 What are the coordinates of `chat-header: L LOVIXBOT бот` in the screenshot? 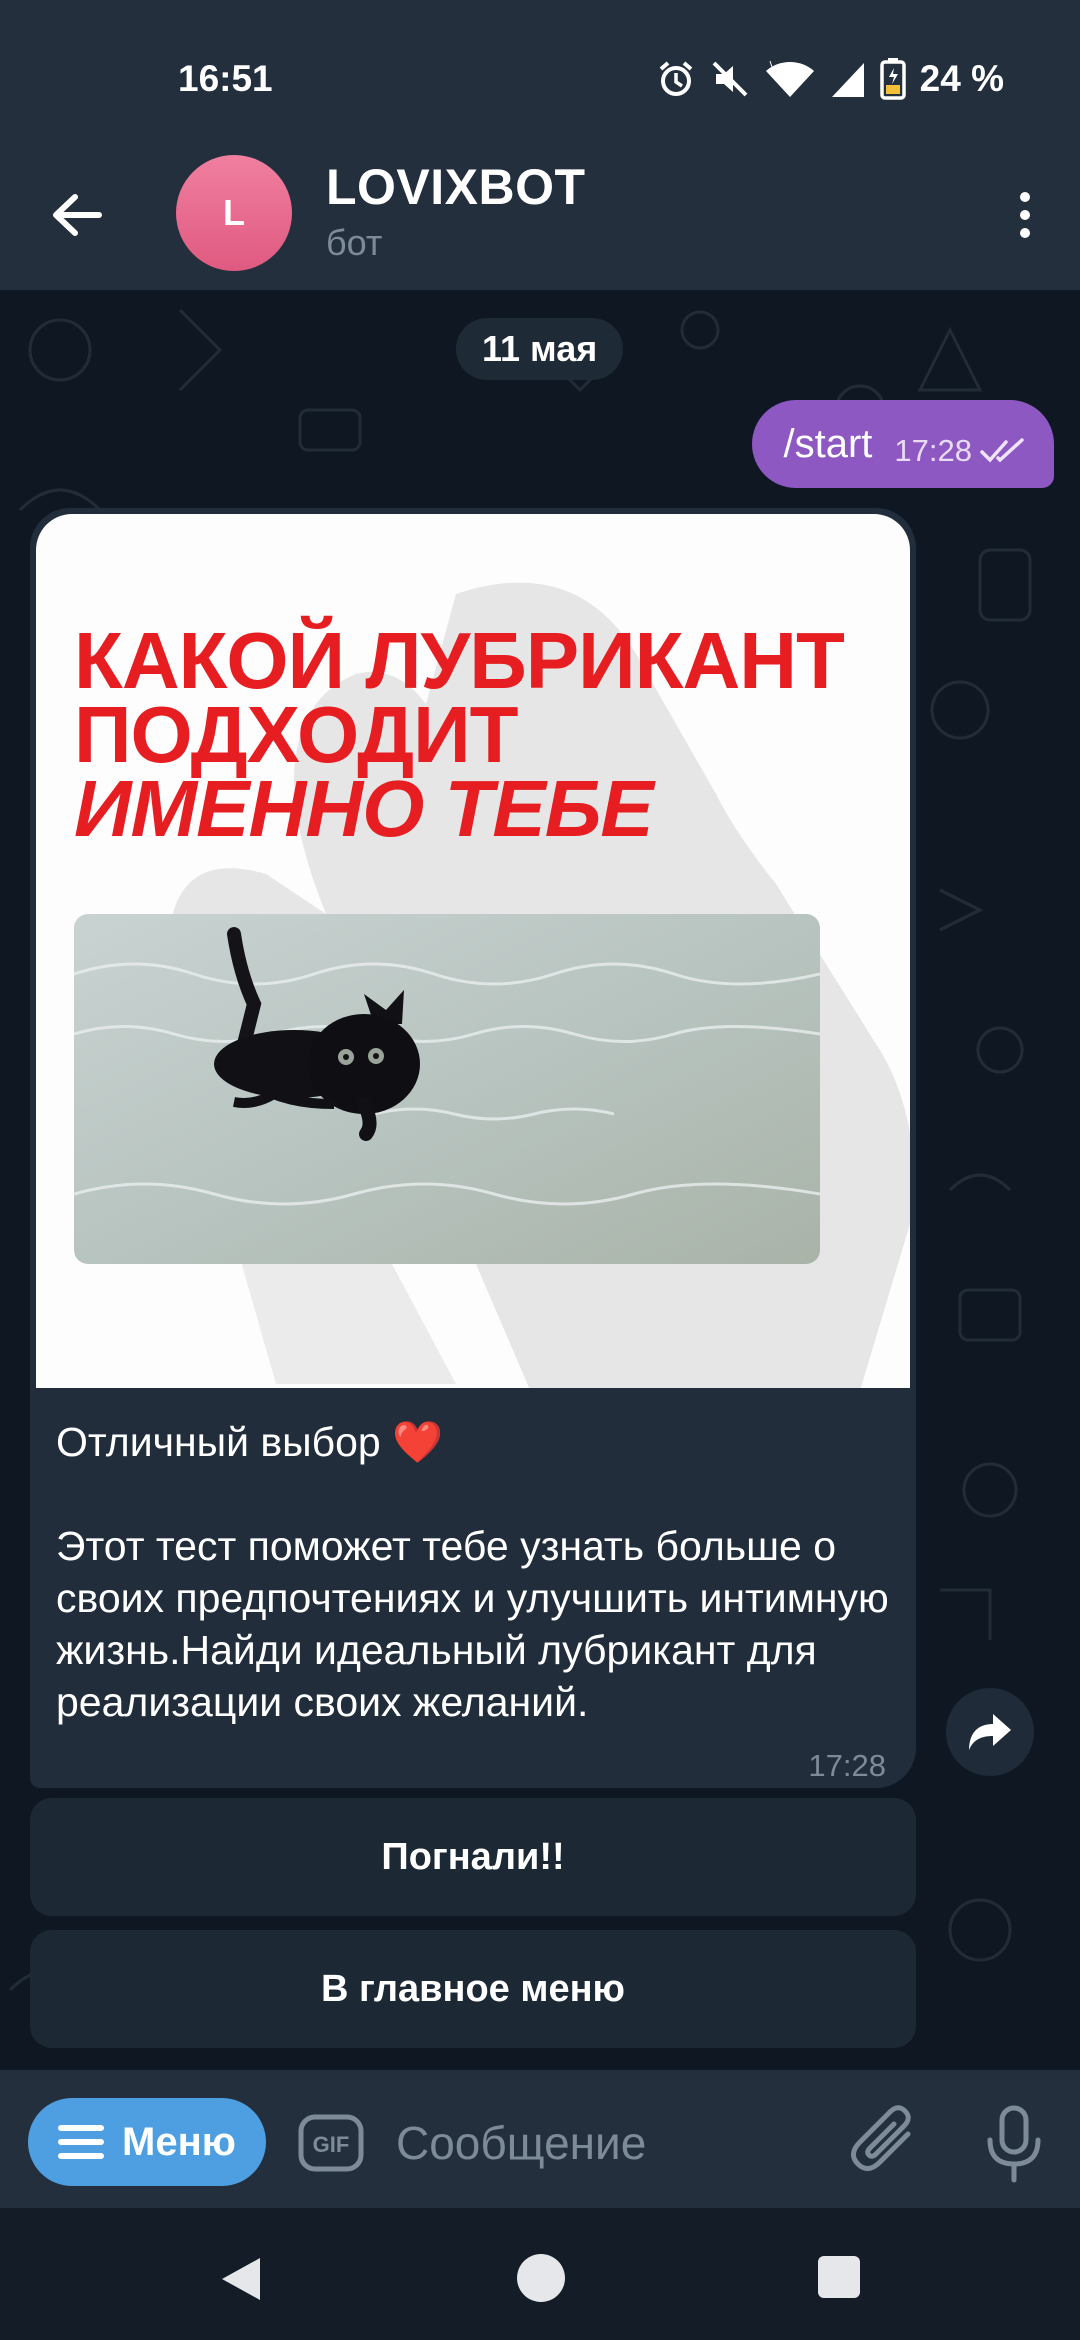 It's located at (540, 215).